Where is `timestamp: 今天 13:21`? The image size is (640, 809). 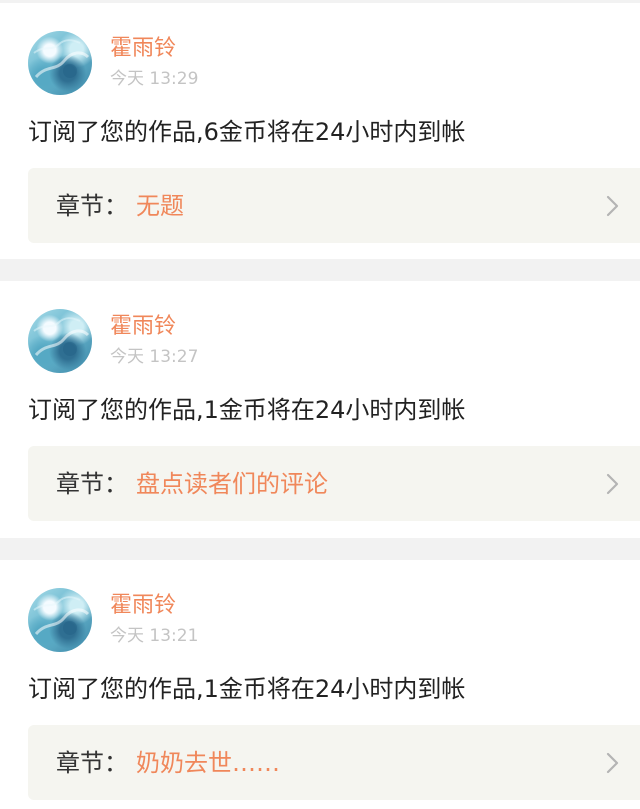 timestamp: 今天 13:21 is located at coordinates (154, 636).